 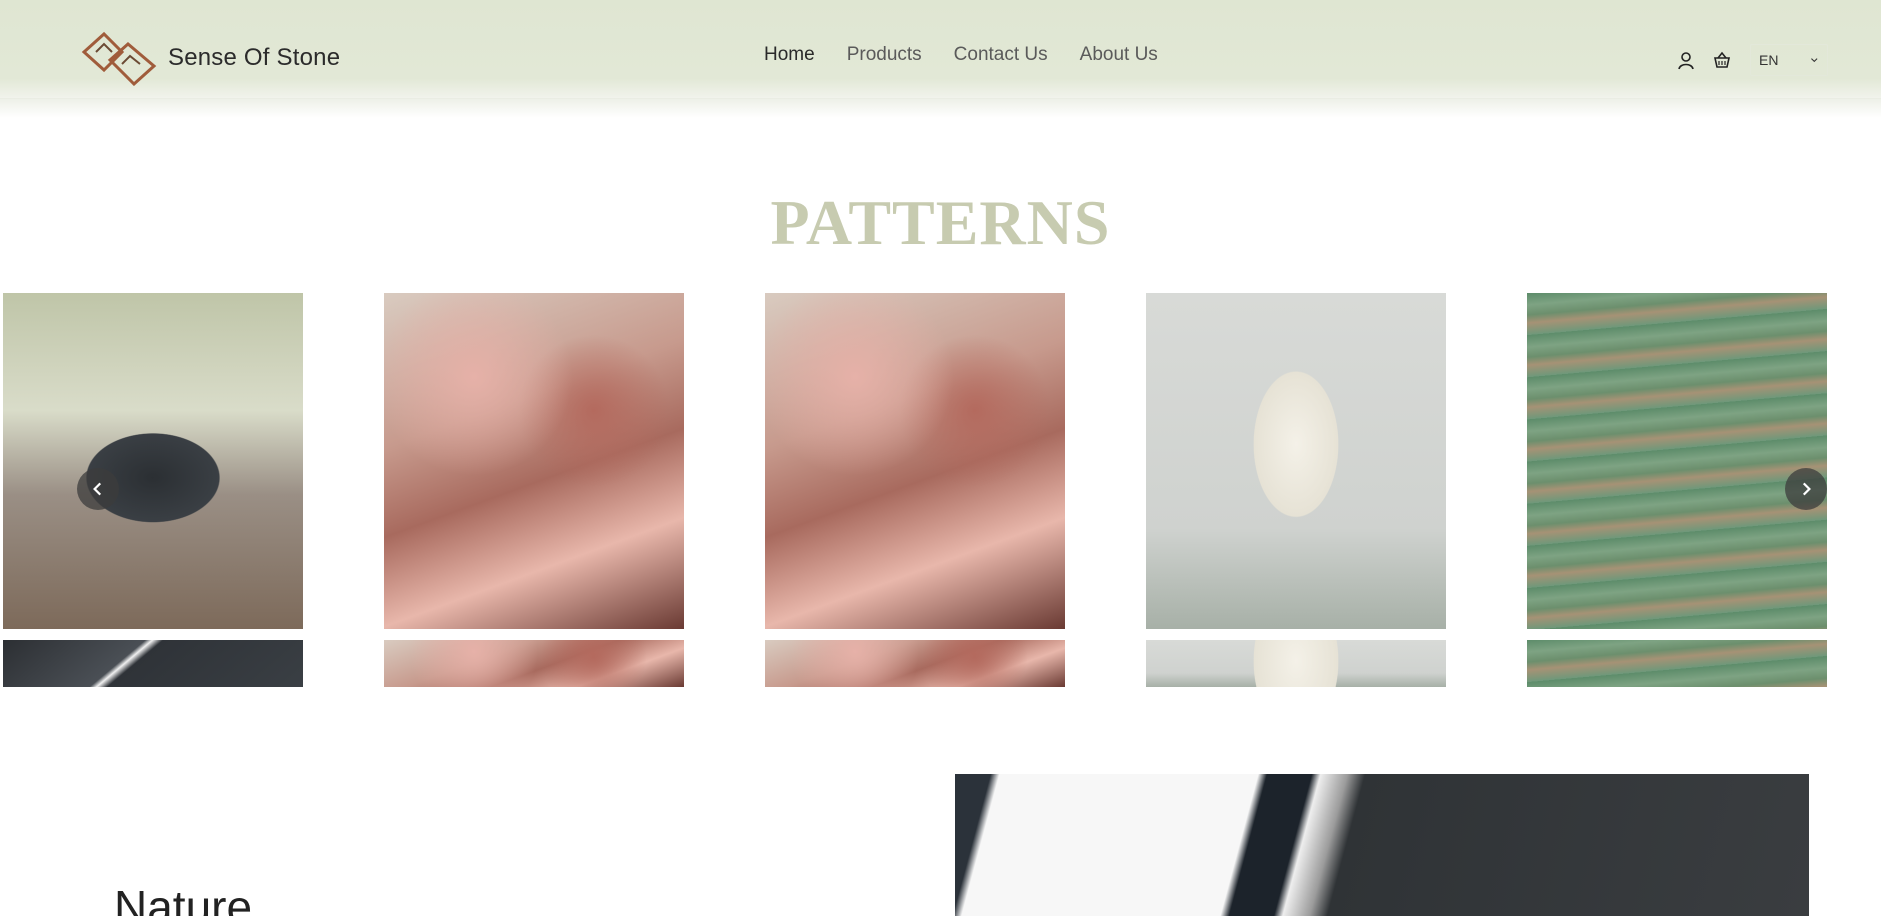 I want to click on nav-about: About Us, so click(x=1119, y=55).